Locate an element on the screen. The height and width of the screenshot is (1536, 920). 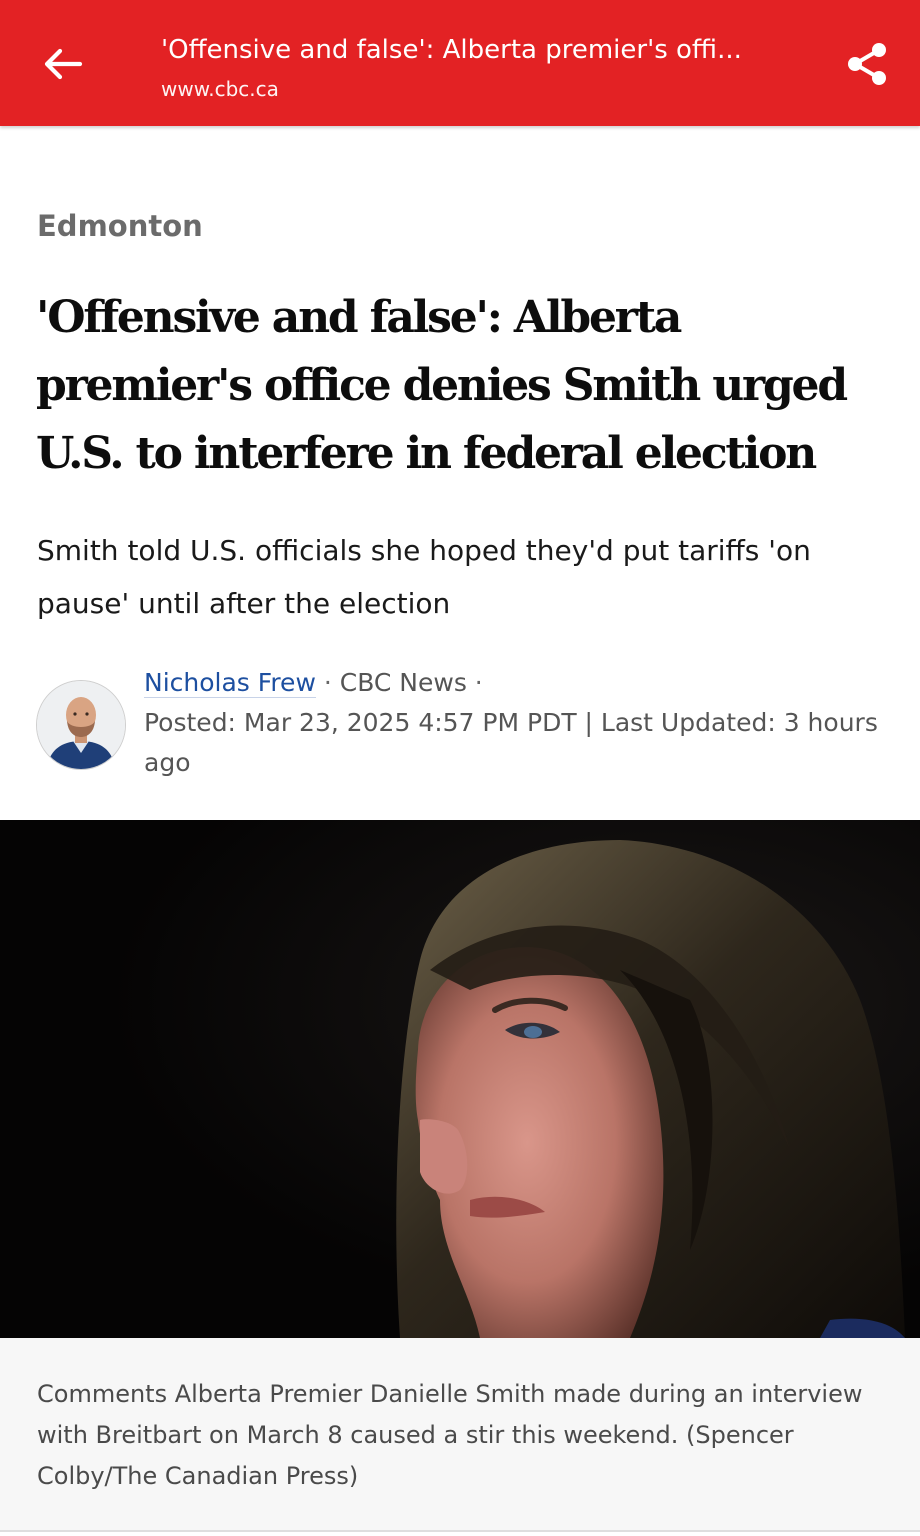
divider is located at coordinates (460, 1531).